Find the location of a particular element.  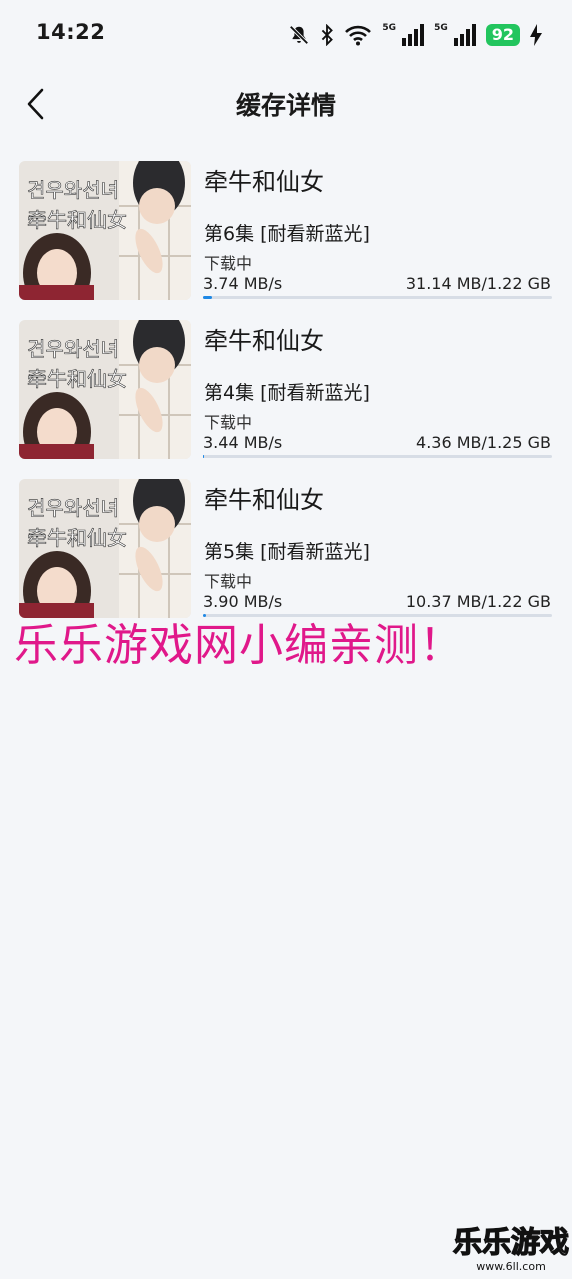

page-title: 缓存详情 is located at coordinates (285, 105).